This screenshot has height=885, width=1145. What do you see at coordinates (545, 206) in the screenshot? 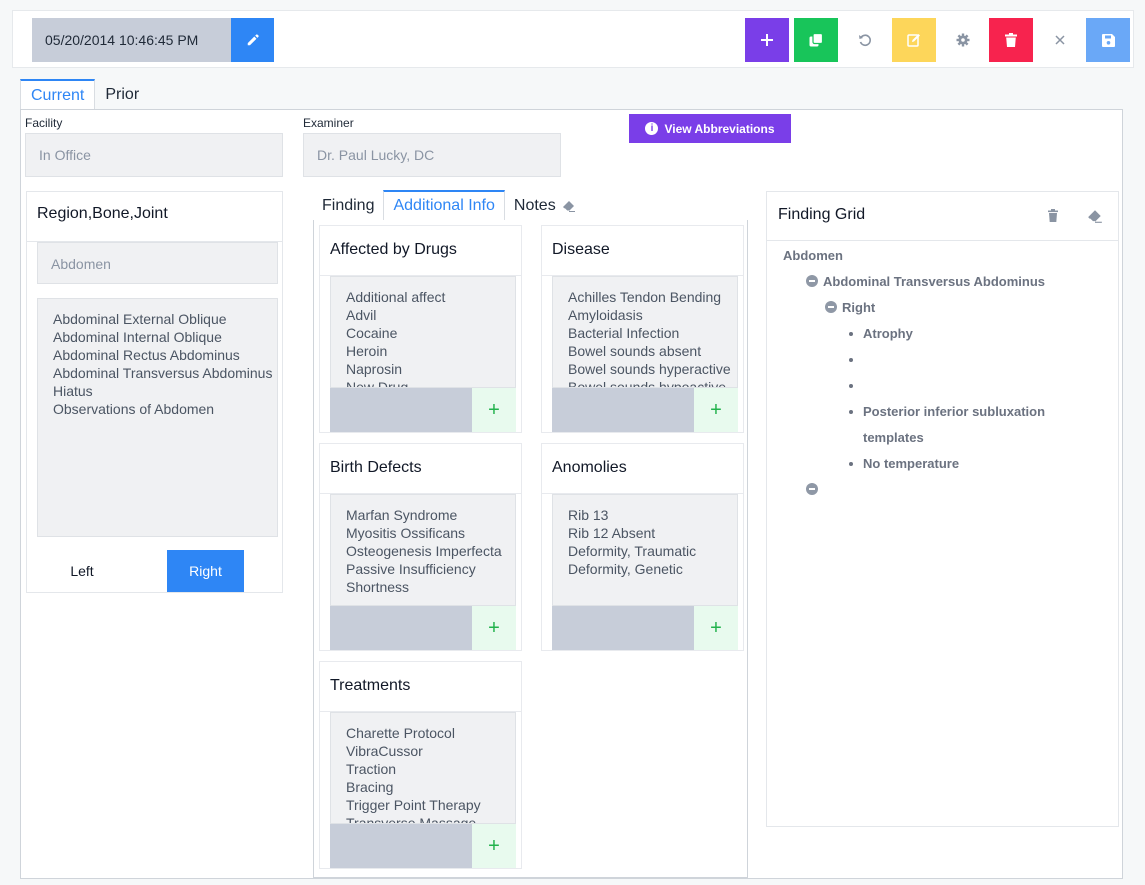
I see `tab-notes: Notes` at bounding box center [545, 206].